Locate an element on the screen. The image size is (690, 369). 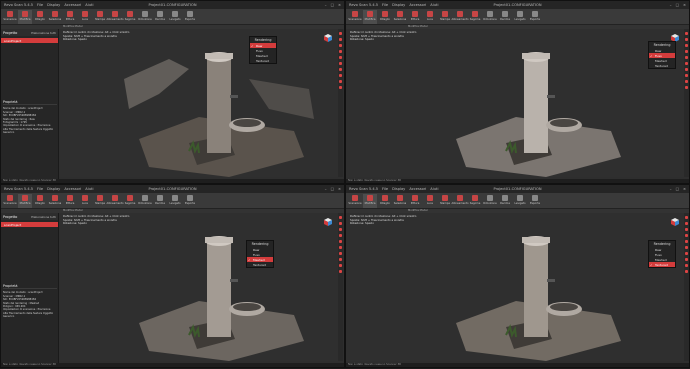
rendering-menu: Rendering Raw Fuso Meshed Textured is located at coordinates (260, 254).